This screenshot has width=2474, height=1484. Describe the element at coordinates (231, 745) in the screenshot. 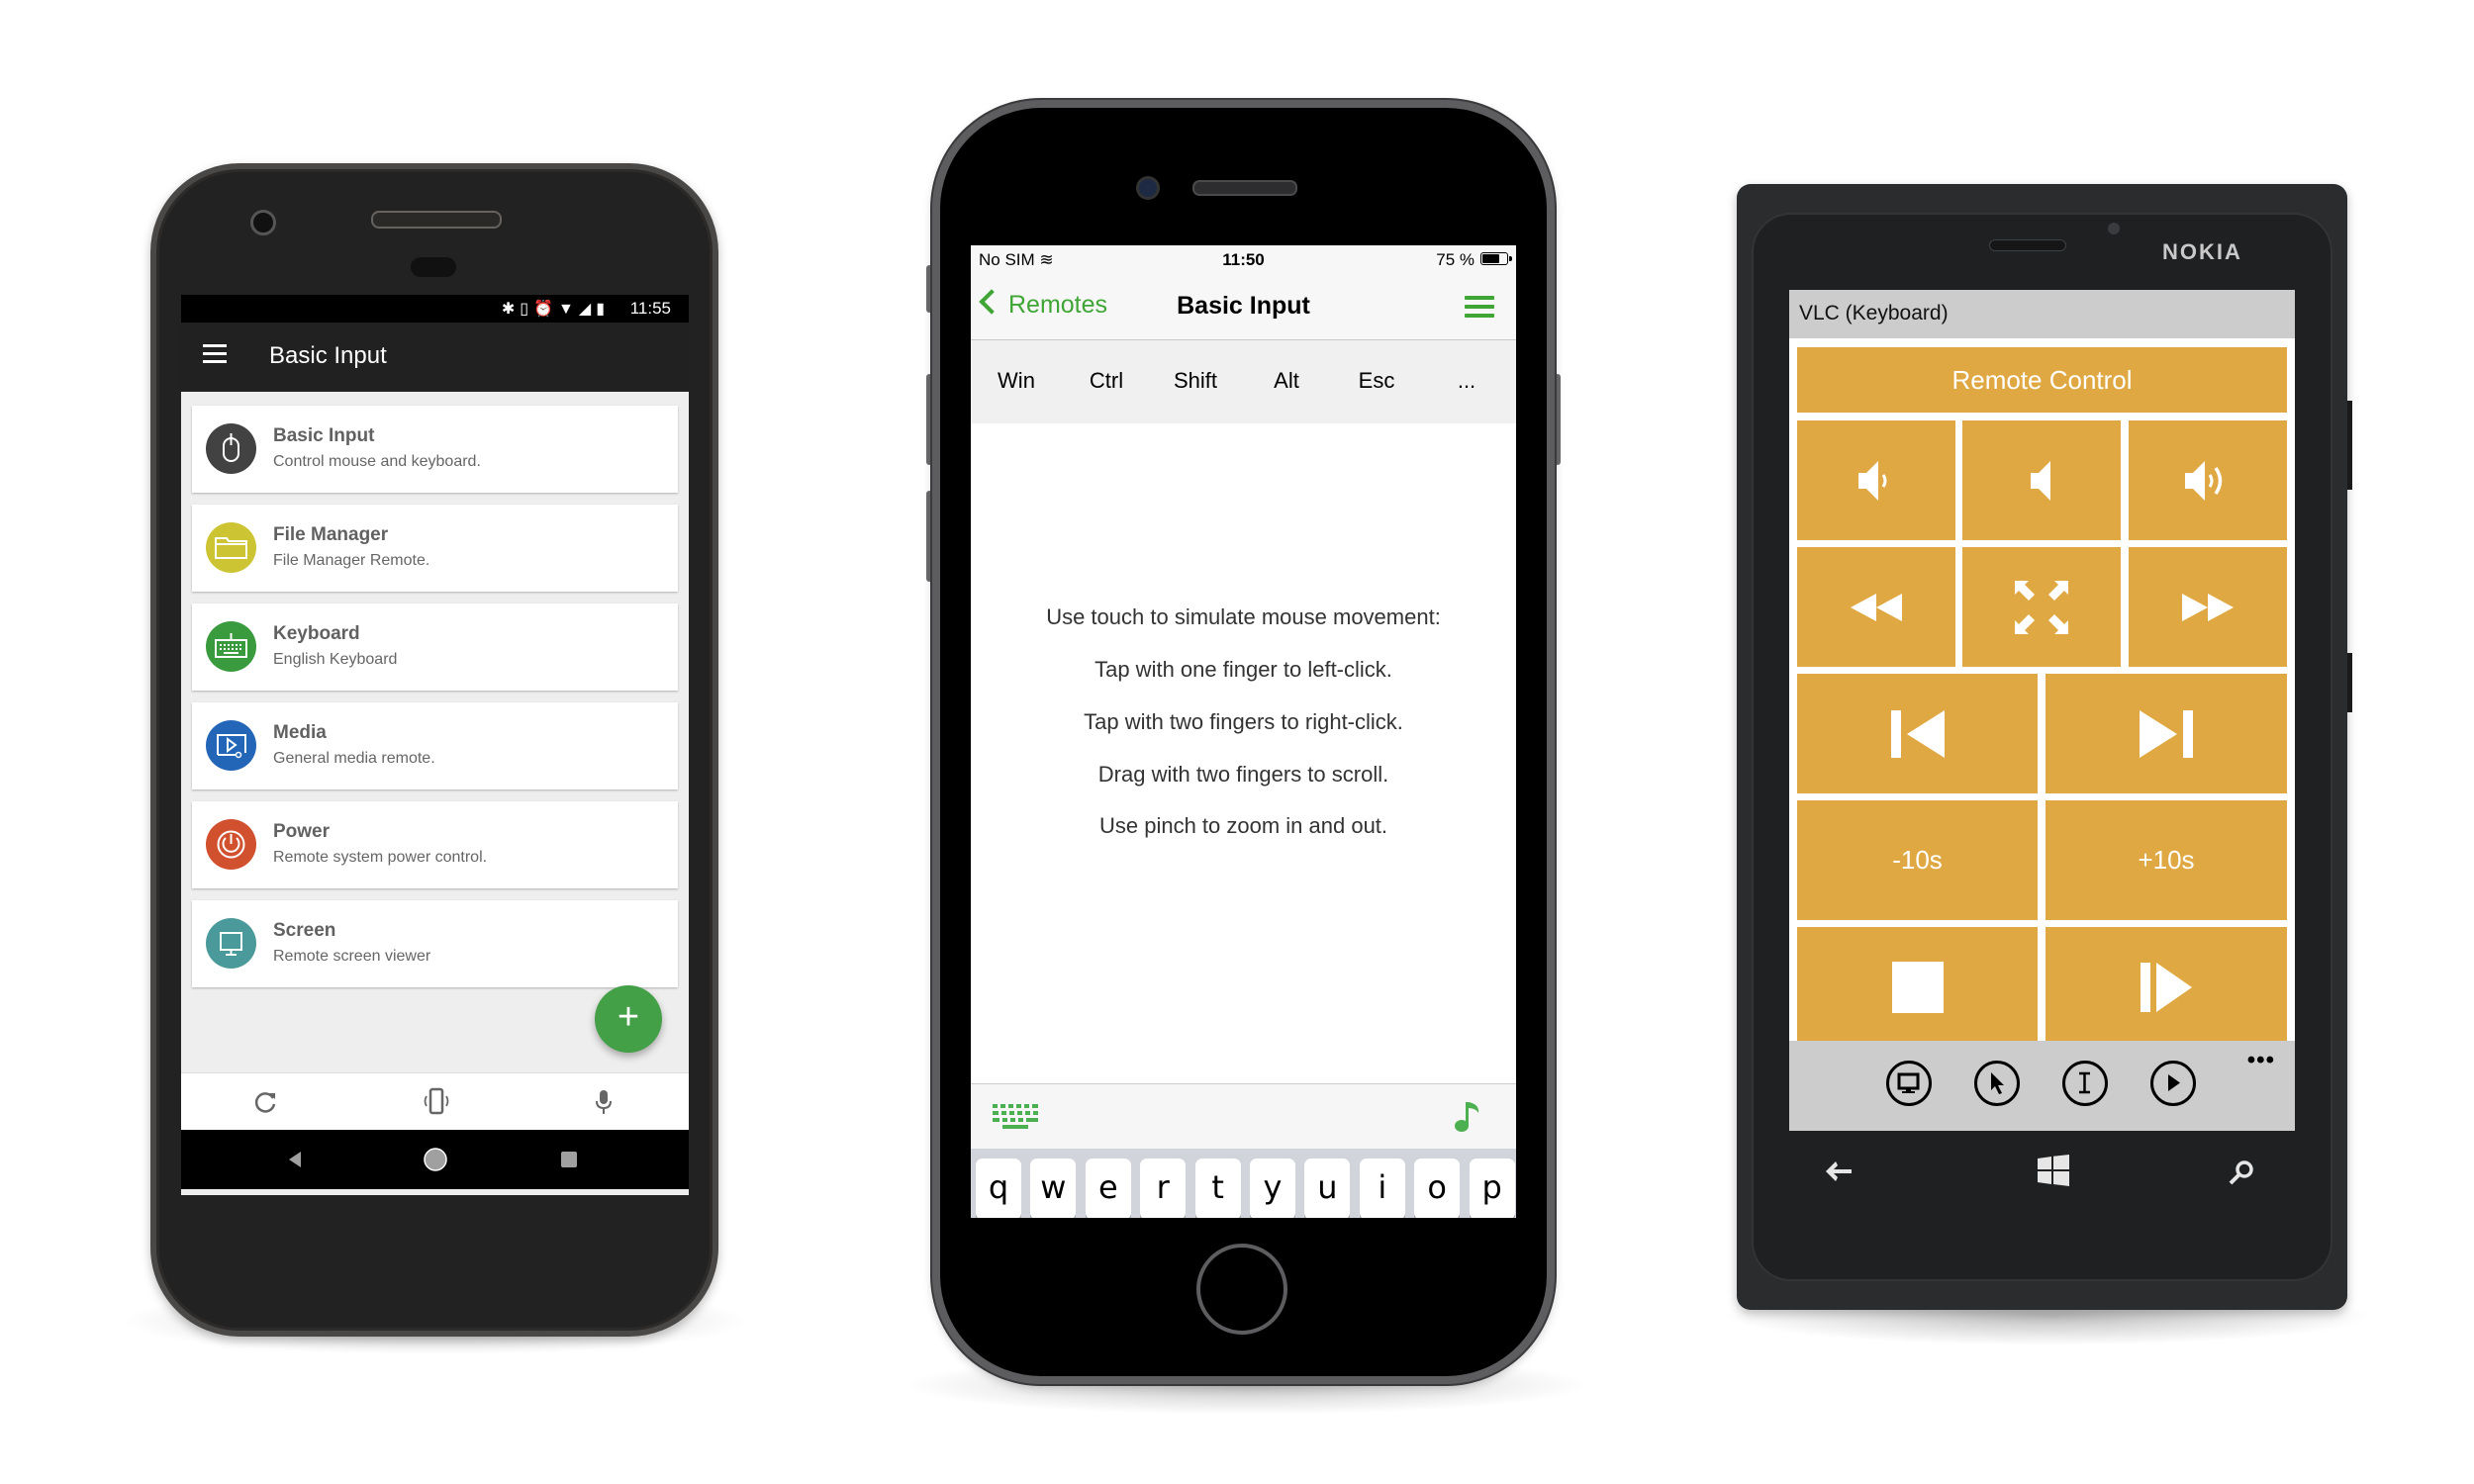

I see `media-icon` at that location.